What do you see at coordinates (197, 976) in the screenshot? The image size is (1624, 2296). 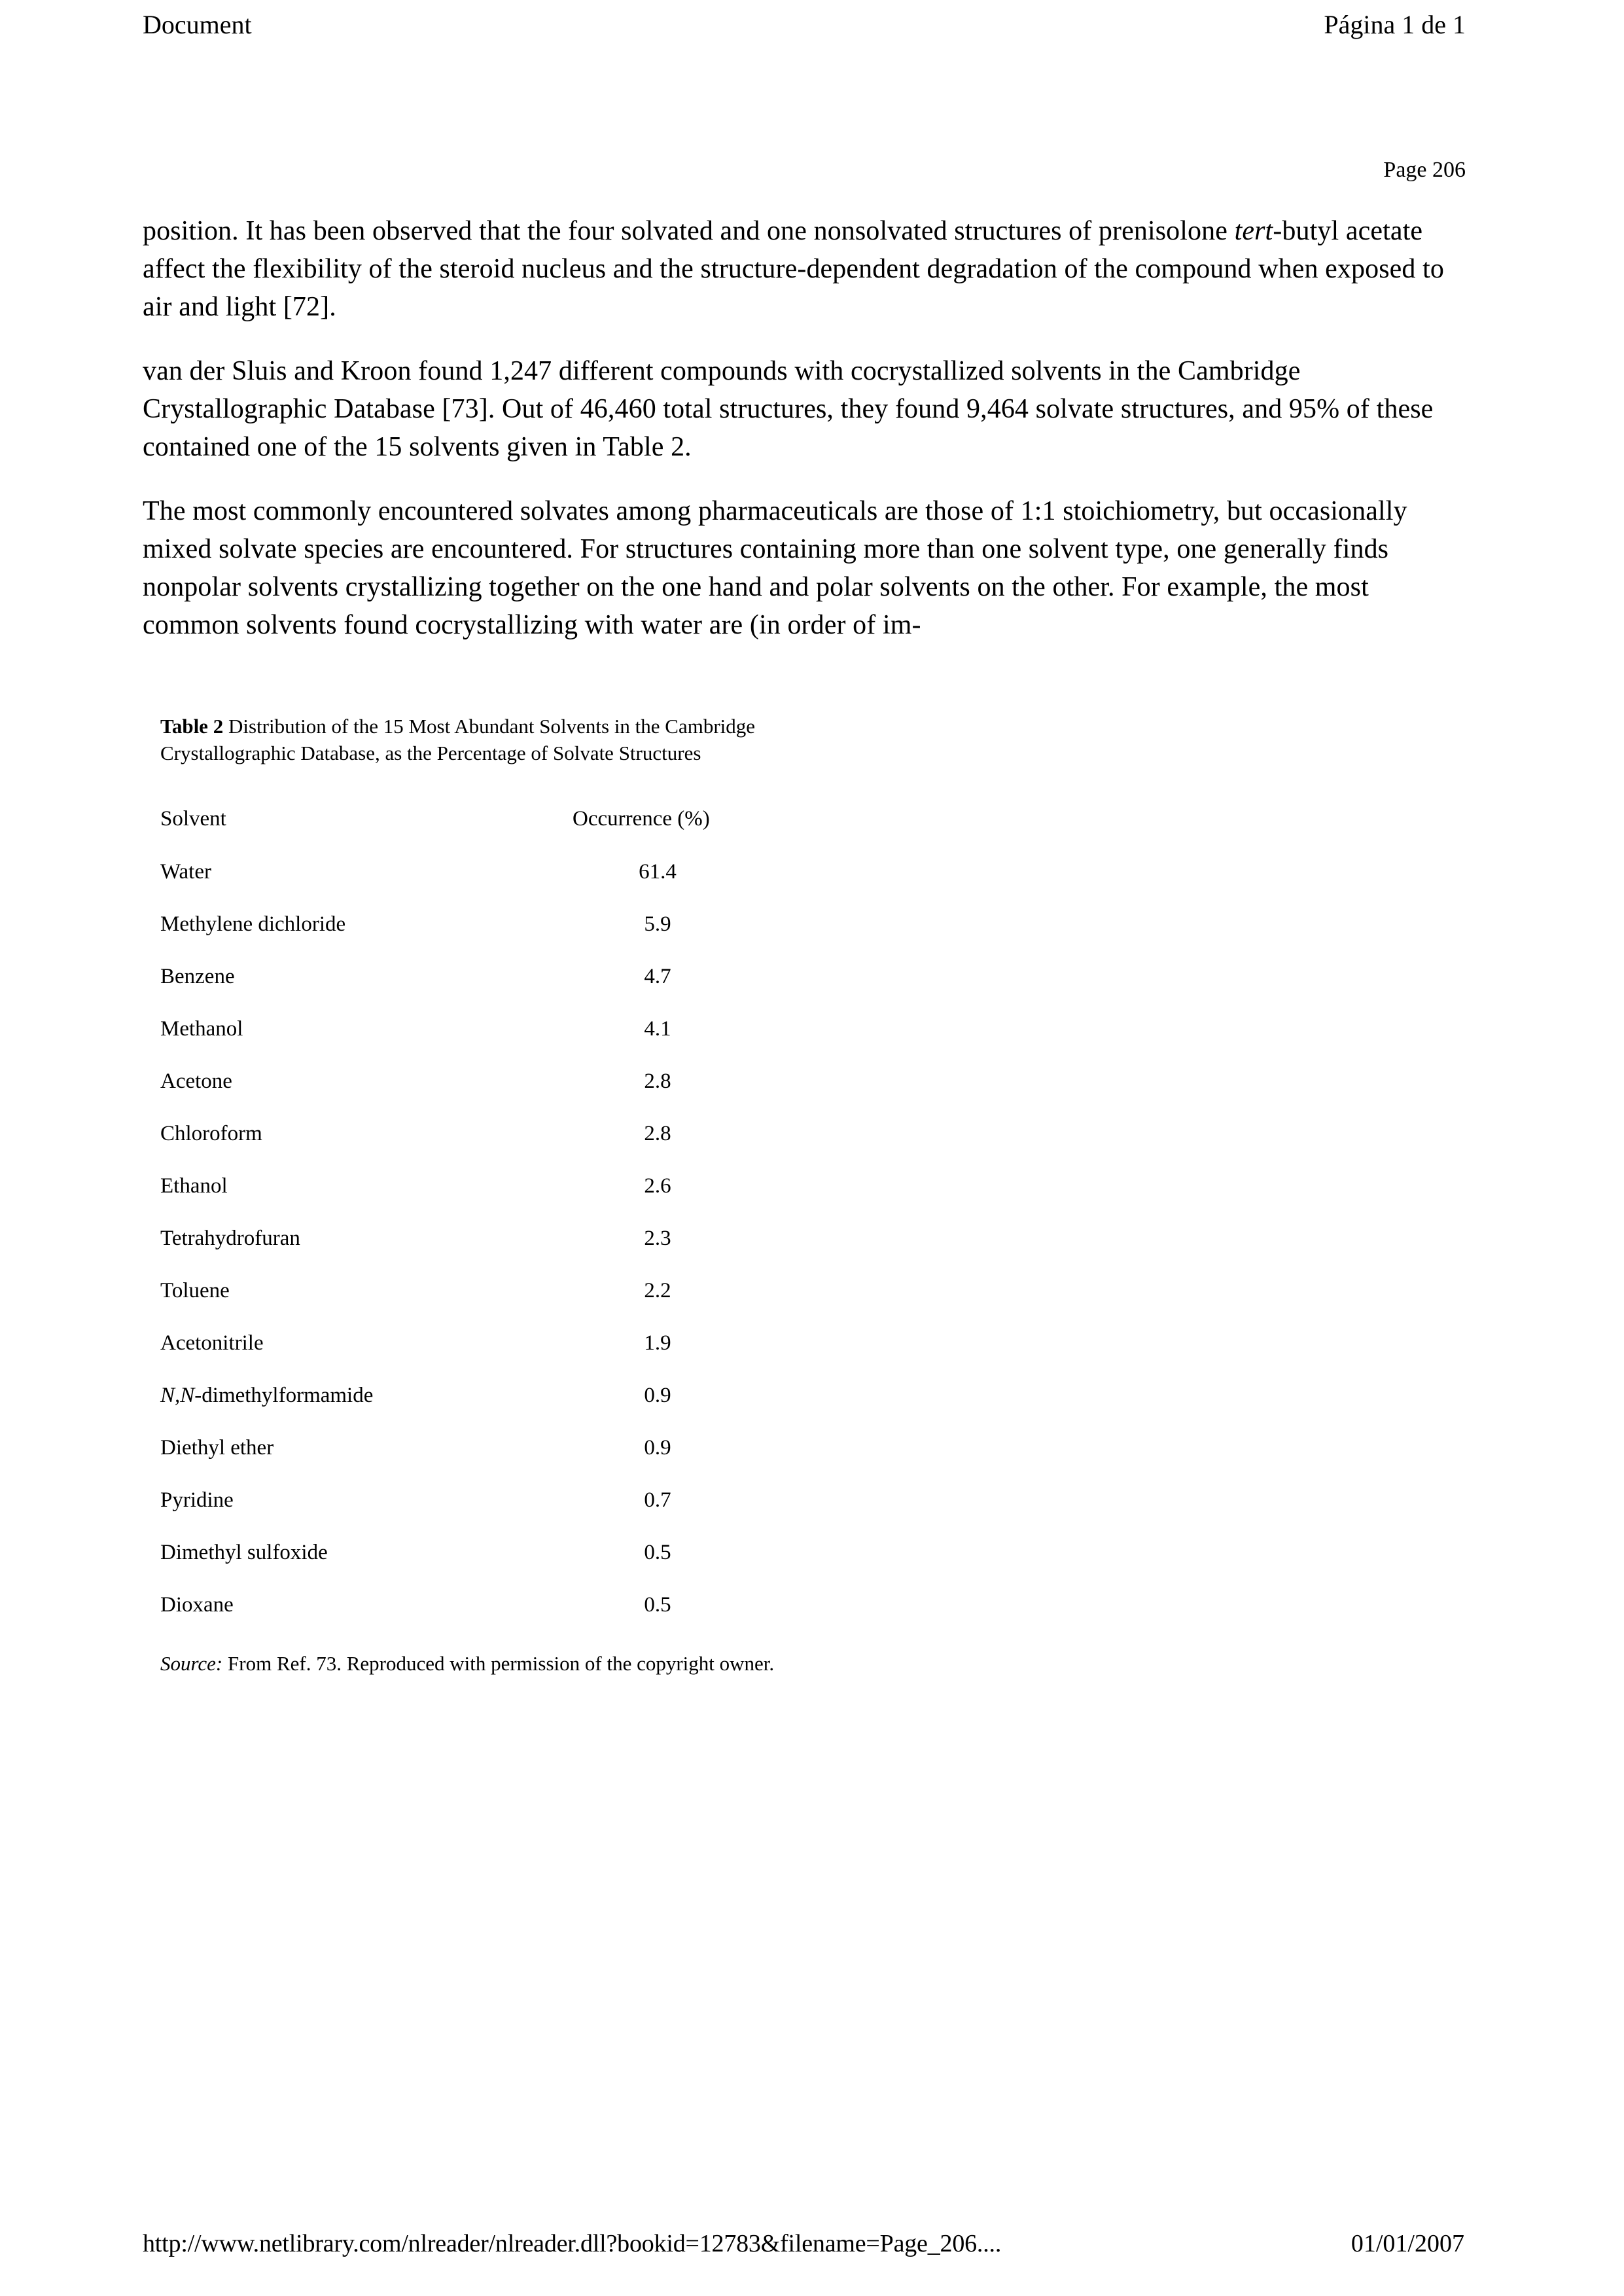 I see `cell-solvent: Benzene` at bounding box center [197, 976].